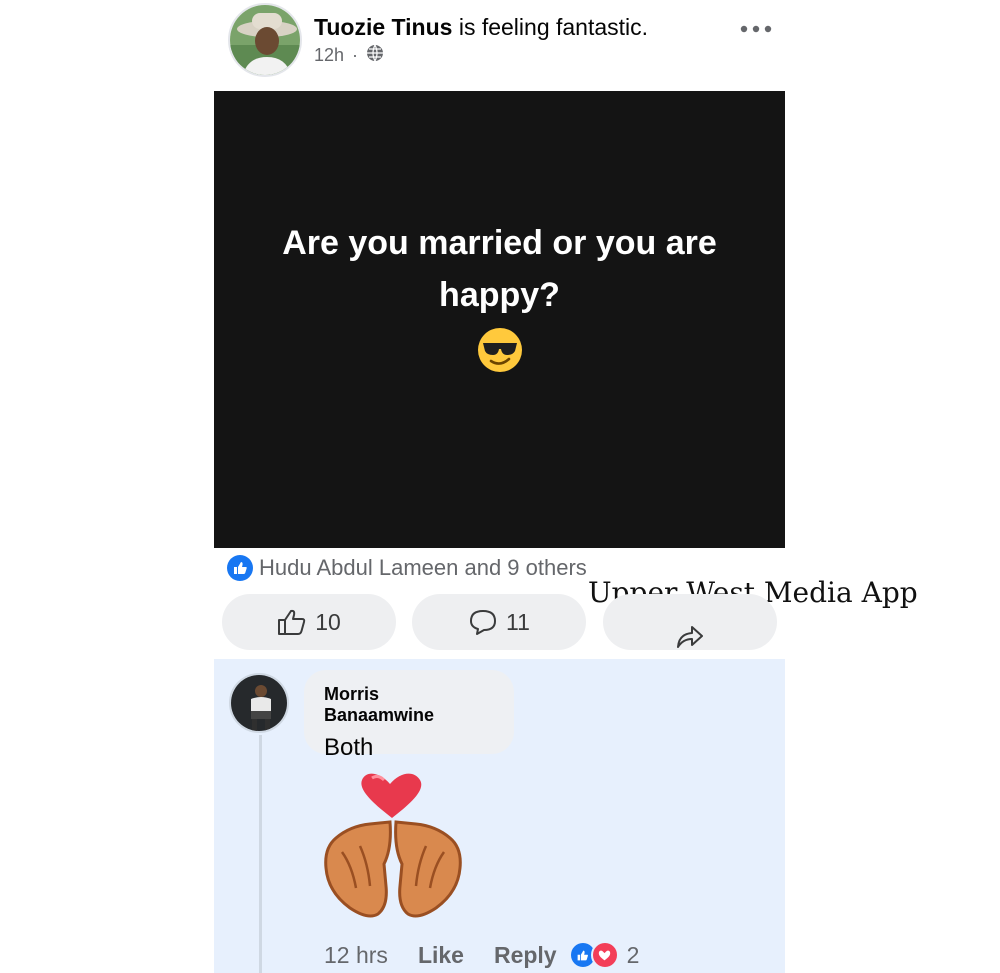 Image resolution: width=1000 pixels, height=973 pixels. Describe the element at coordinates (349, 747) in the screenshot. I see `comment-text: Both` at that location.